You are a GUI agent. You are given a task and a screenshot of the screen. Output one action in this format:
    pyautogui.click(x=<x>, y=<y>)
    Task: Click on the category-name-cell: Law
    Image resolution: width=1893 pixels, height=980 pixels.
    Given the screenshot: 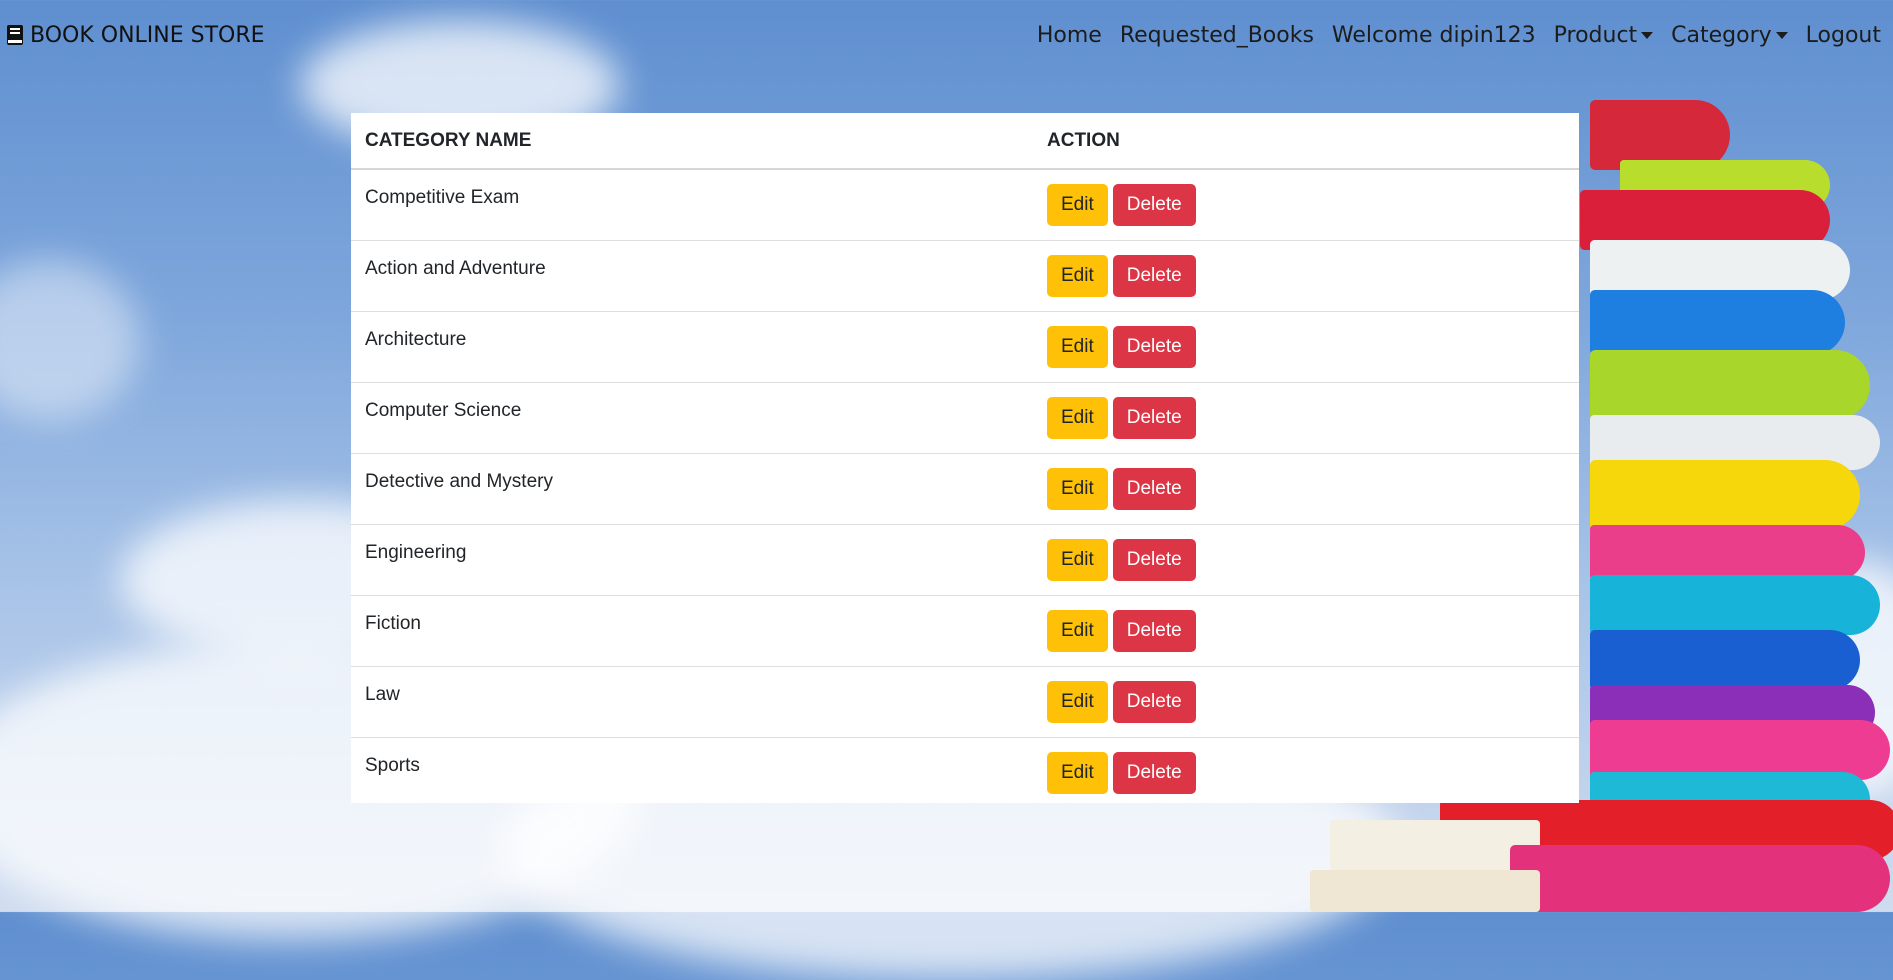 What is the action you would take?
    pyautogui.click(x=692, y=702)
    